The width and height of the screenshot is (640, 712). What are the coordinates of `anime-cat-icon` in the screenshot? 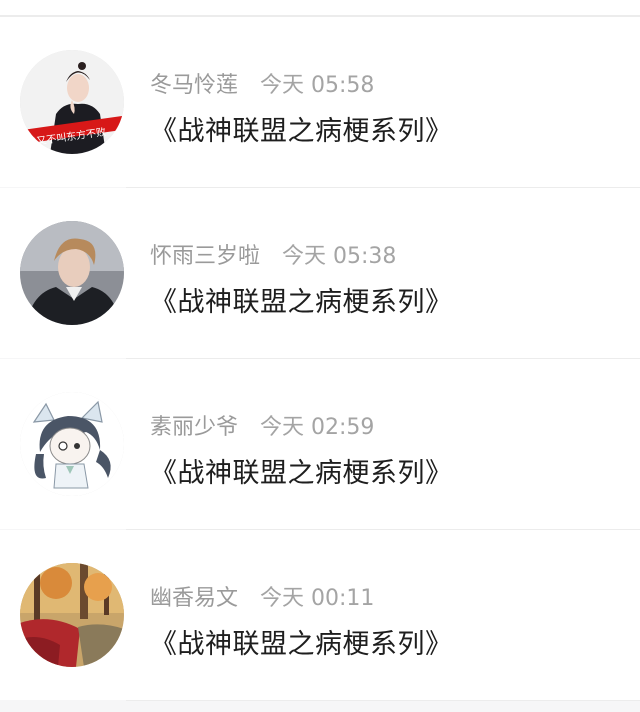 It's located at (72, 444).